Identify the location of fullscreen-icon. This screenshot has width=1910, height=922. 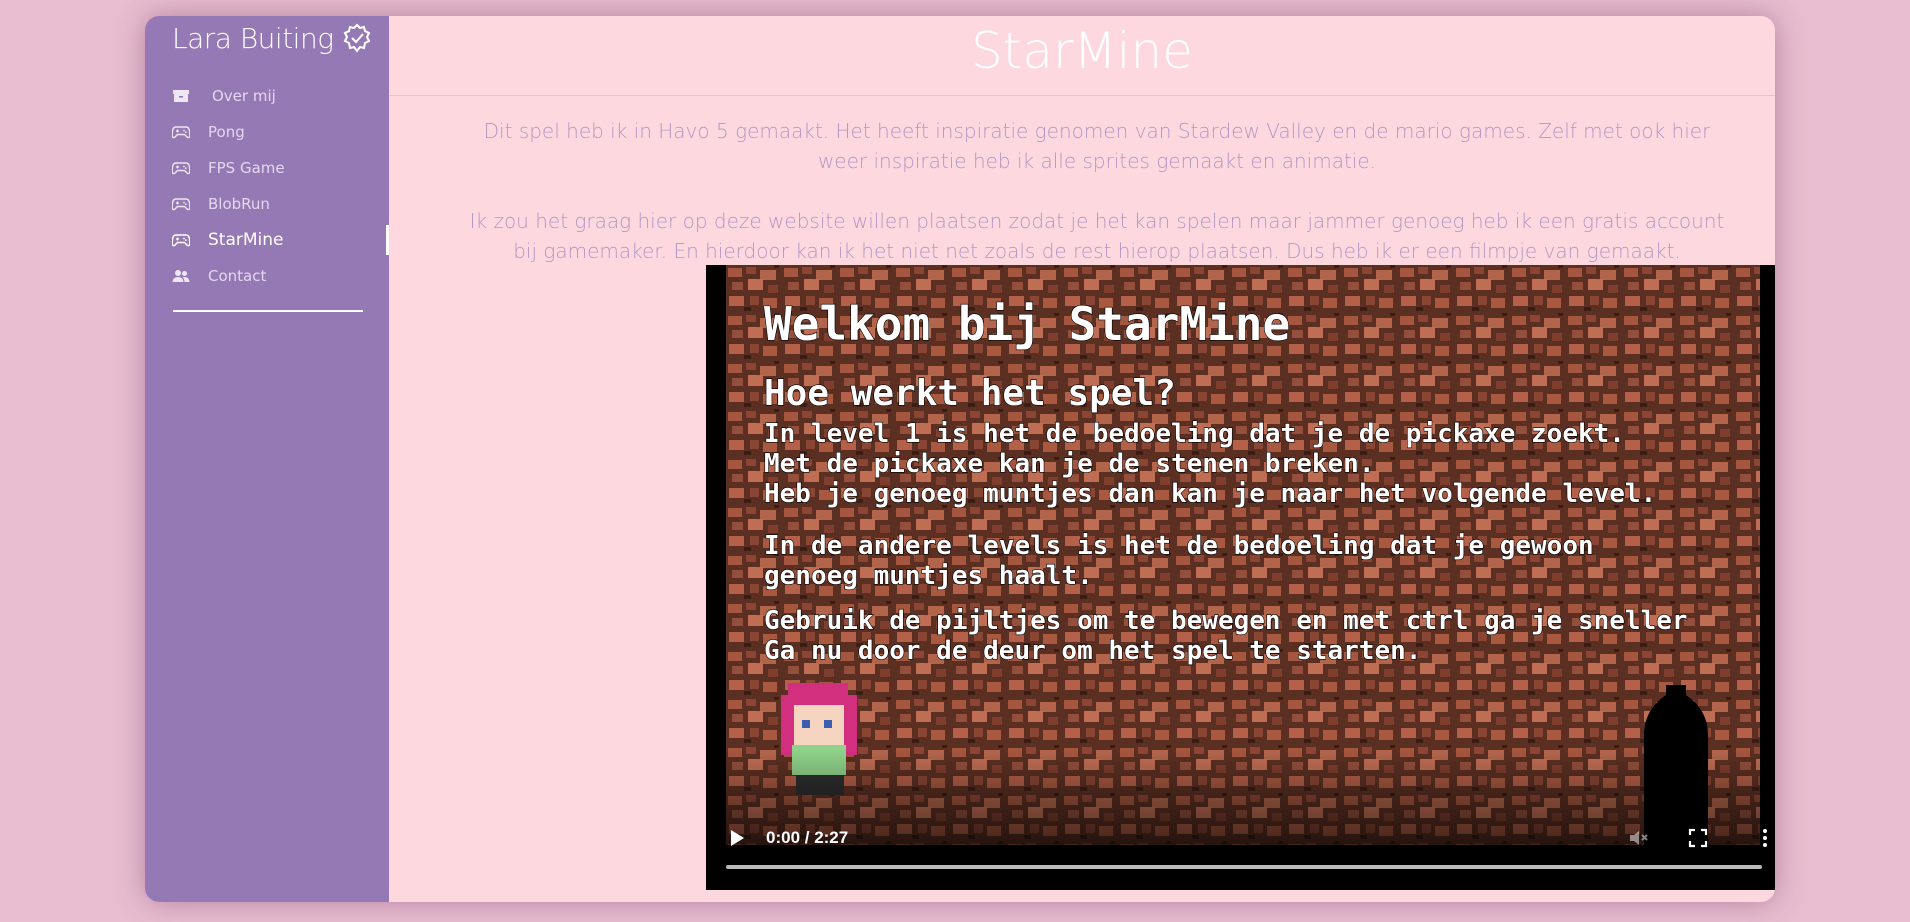
(1698, 838).